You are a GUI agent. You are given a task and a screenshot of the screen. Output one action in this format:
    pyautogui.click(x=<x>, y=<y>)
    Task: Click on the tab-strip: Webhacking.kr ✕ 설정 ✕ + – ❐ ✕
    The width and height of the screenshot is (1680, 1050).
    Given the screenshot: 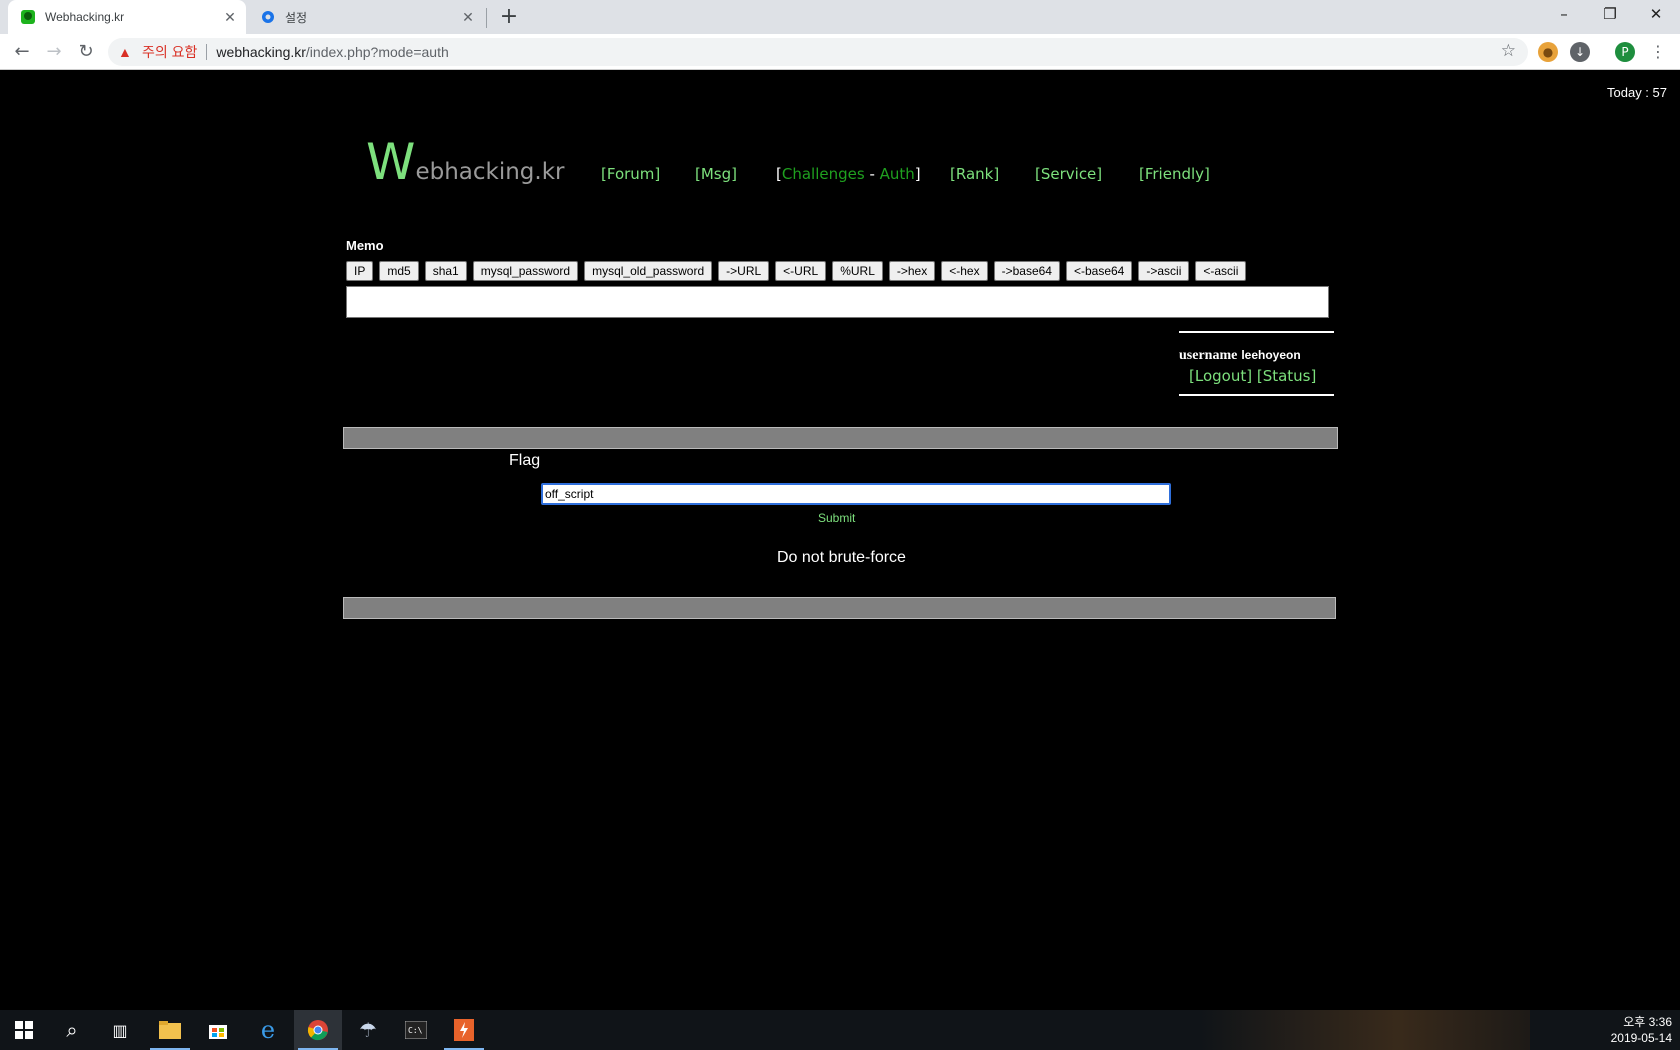 What is the action you would take?
    pyautogui.click(x=840, y=17)
    